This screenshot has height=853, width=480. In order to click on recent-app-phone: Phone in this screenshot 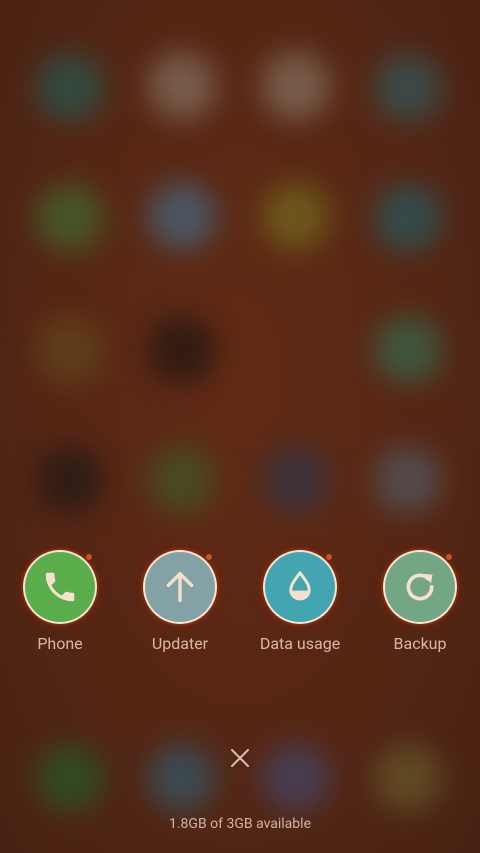, I will do `click(60, 605)`.